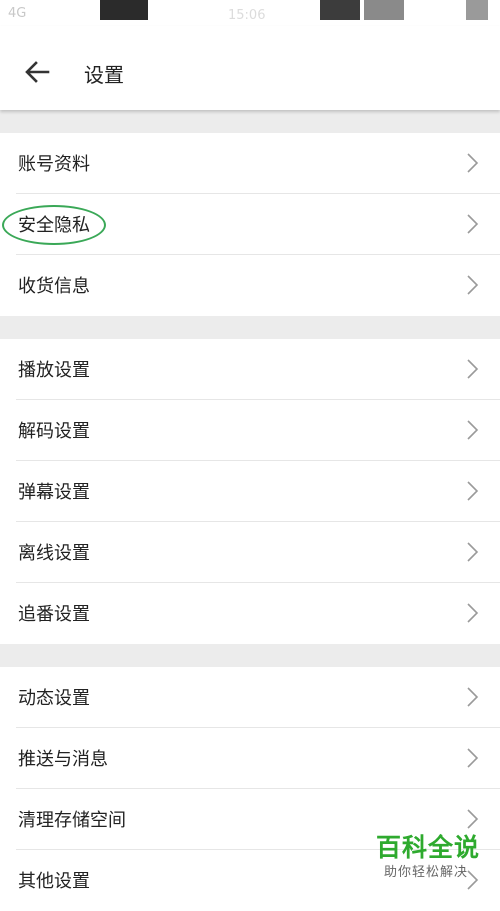 This screenshot has width=500, height=911. I want to click on settings-item-danmaku: 弹幕设置, so click(250, 491).